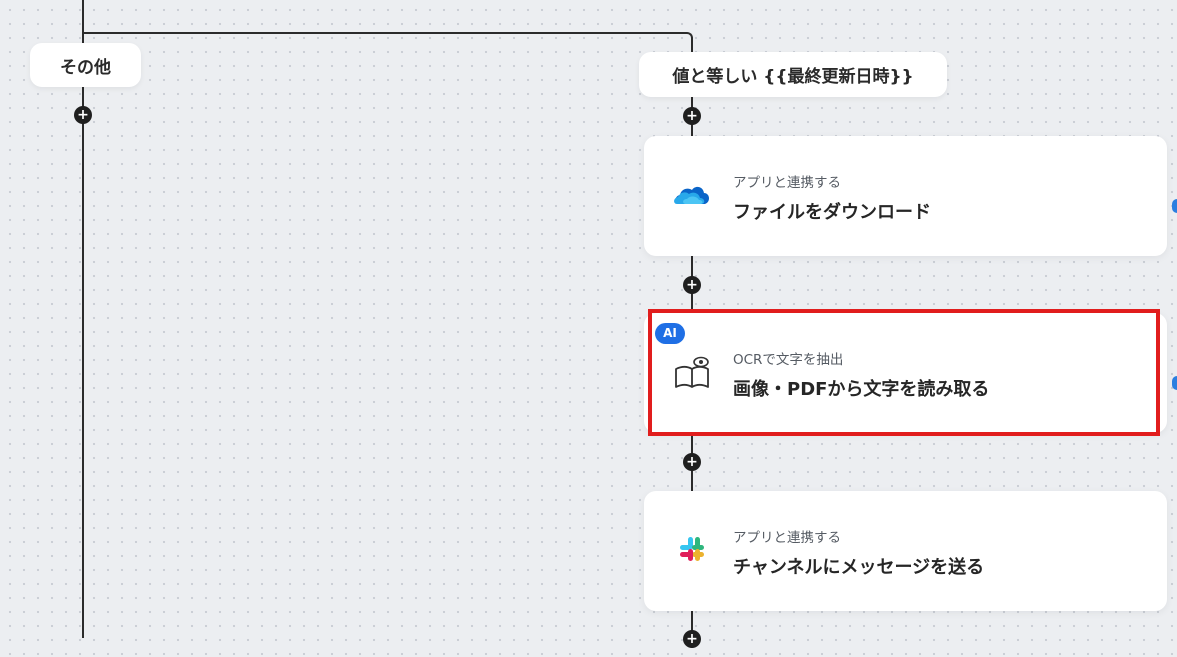 This screenshot has height=657, width=1177. I want to click on branch-label-condition: 値と等しい {{最終更新日時}}, so click(793, 74).